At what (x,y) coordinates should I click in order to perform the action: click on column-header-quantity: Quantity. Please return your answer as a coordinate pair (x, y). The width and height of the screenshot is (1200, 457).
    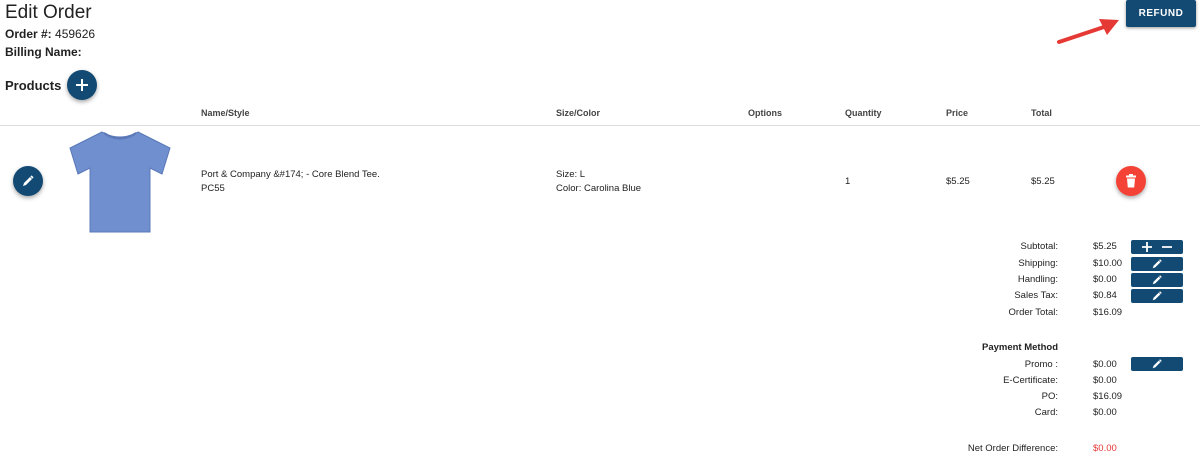
    Looking at the image, I should click on (863, 113).